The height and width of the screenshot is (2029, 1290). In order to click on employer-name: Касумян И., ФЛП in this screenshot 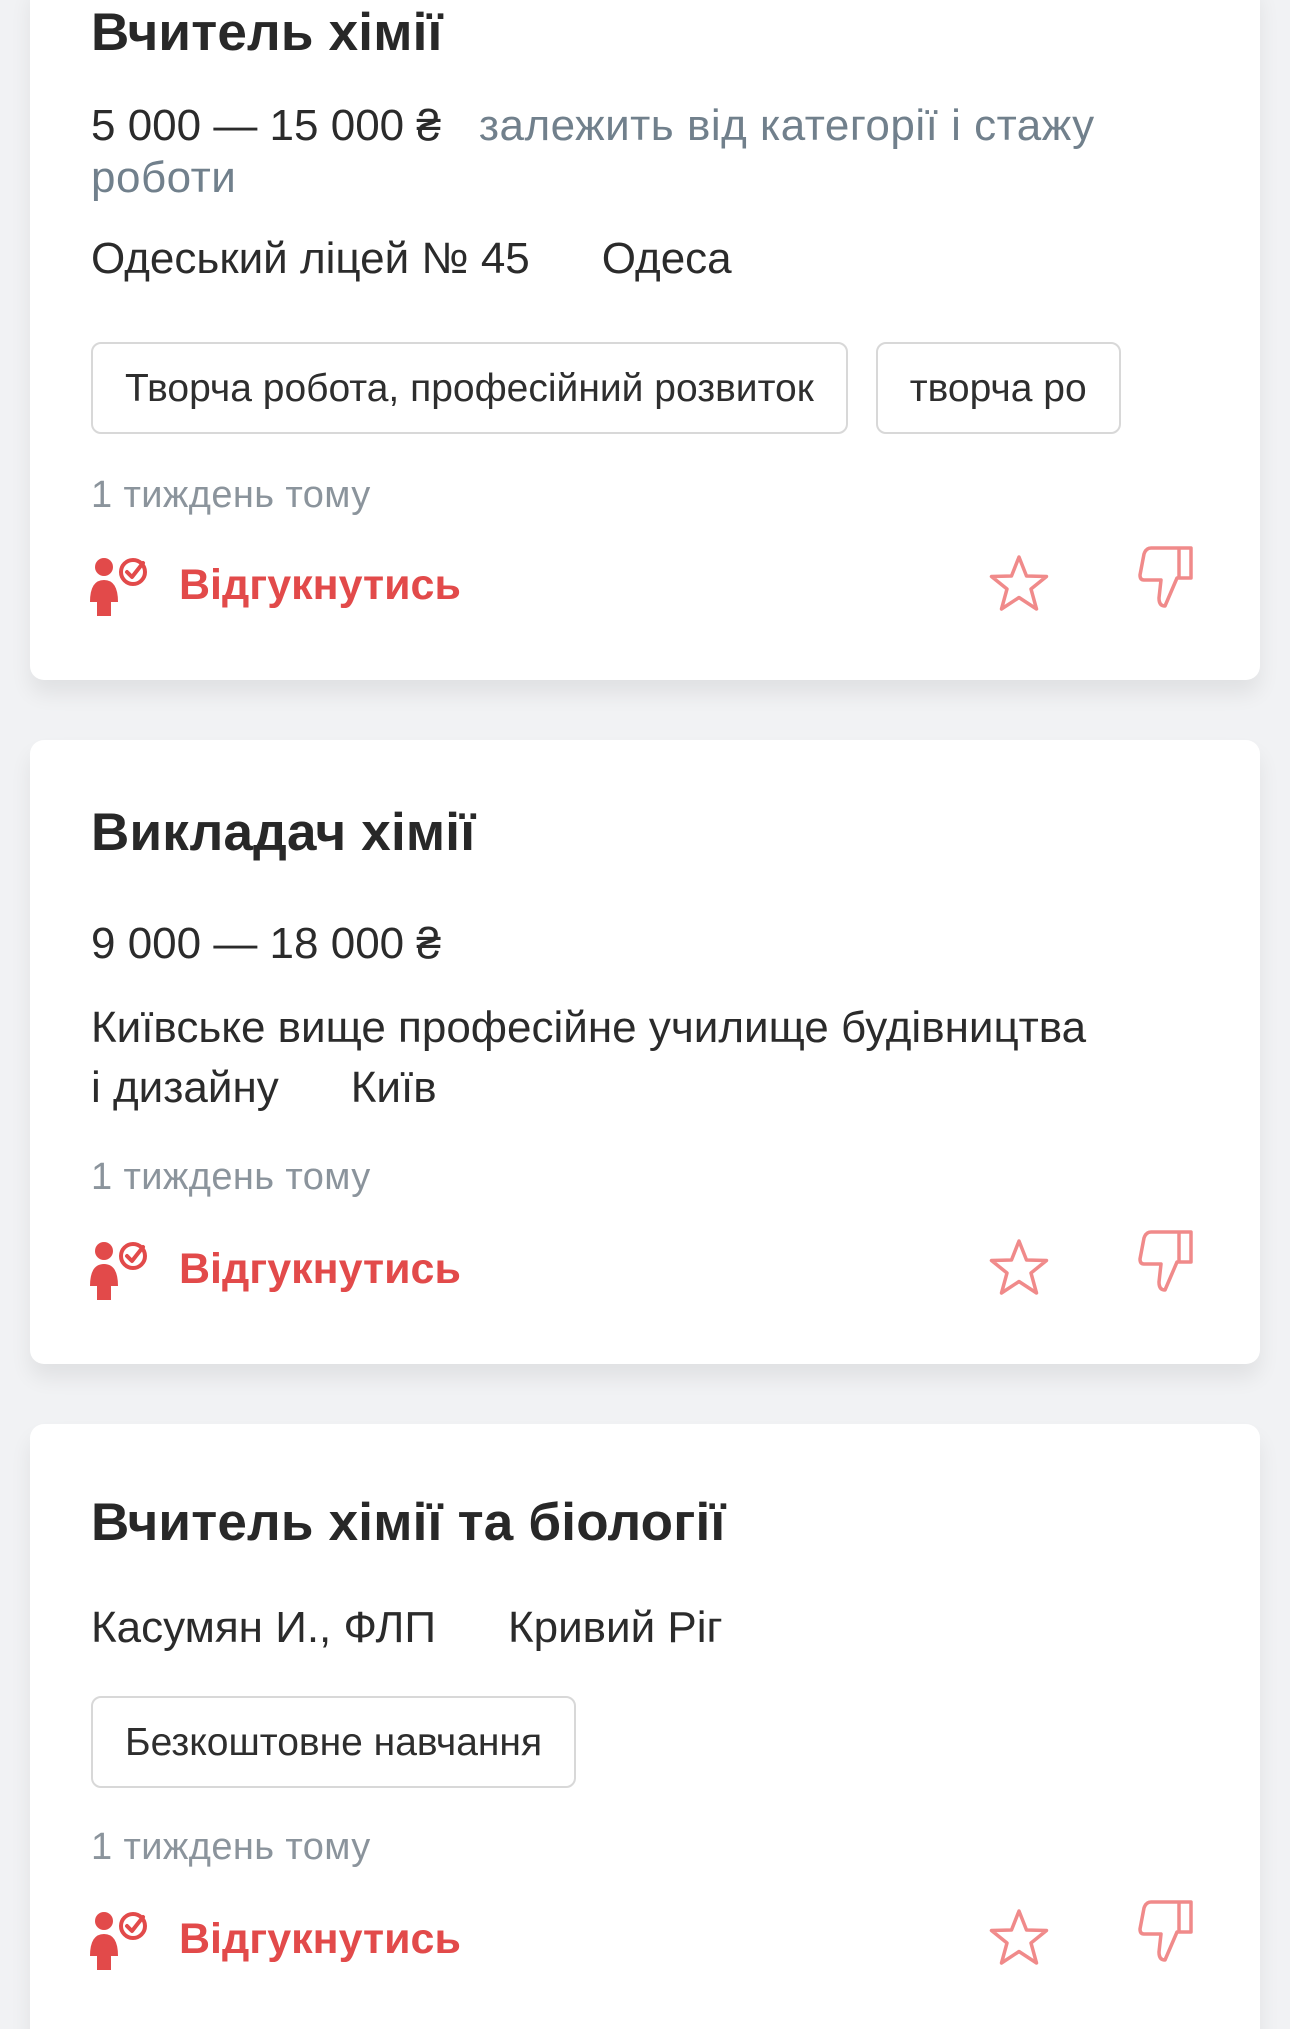, I will do `click(263, 1627)`.